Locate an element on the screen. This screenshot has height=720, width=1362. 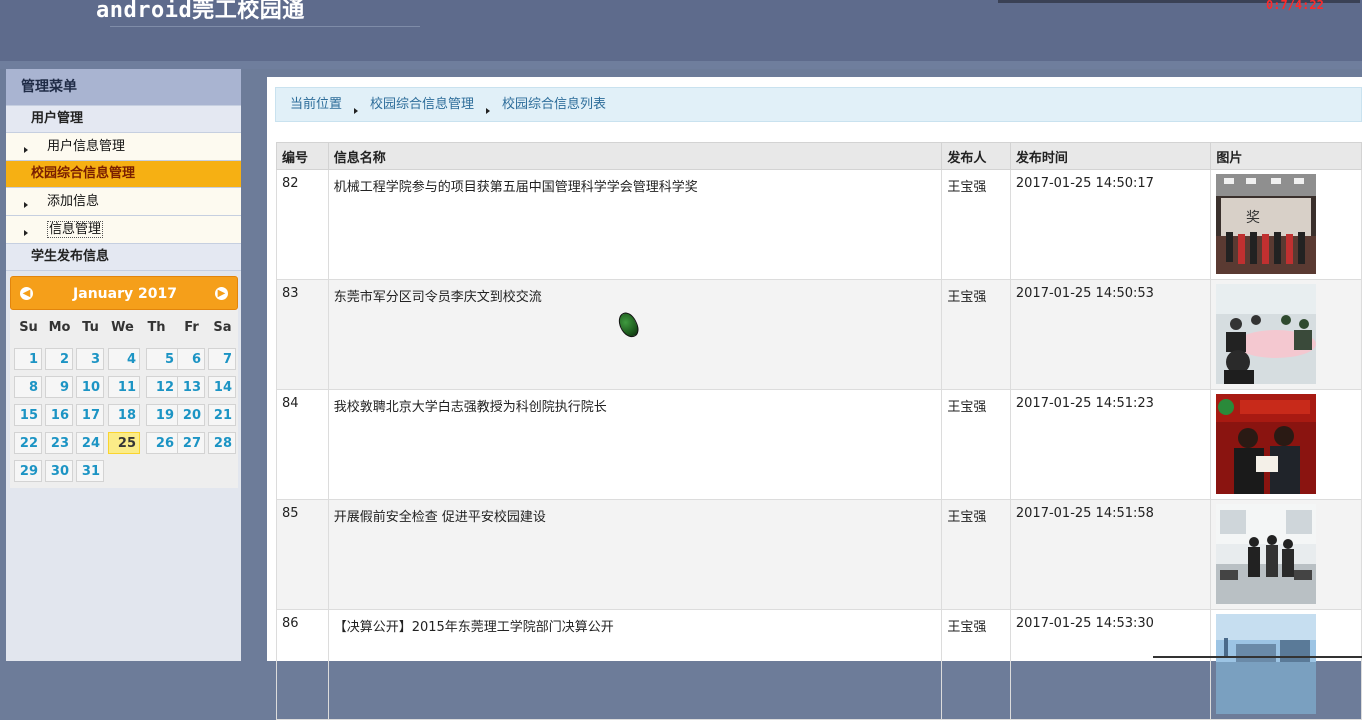
calendar-day: 31 is located at coordinates (90, 471).